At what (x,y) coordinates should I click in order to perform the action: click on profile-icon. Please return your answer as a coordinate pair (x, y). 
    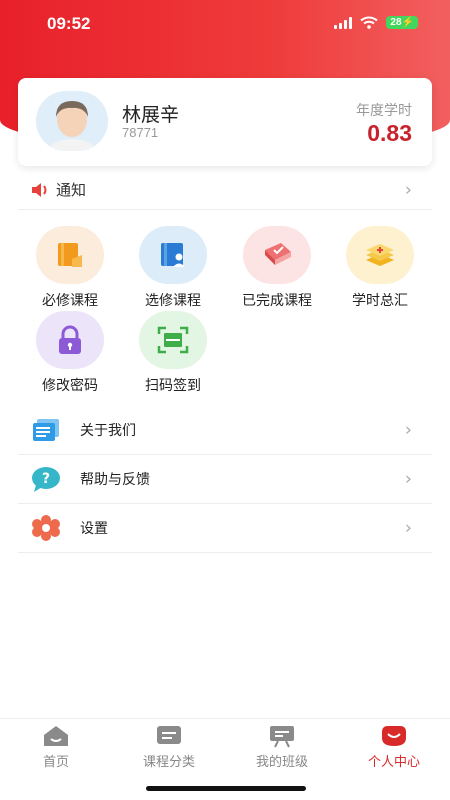
    Looking at the image, I should click on (394, 736).